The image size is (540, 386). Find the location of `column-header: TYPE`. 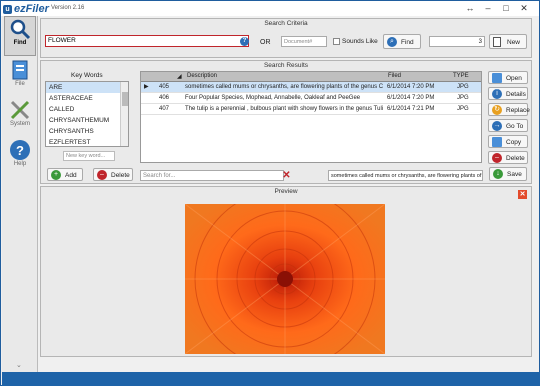

column-header: TYPE is located at coordinates (461, 76).